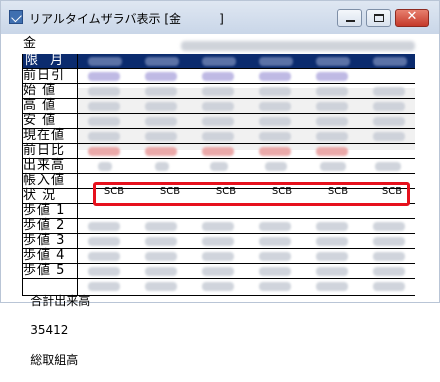 Image resolution: width=440 pixels, height=382 pixels. I want to click on total-volume-value: 35412, so click(49, 330).